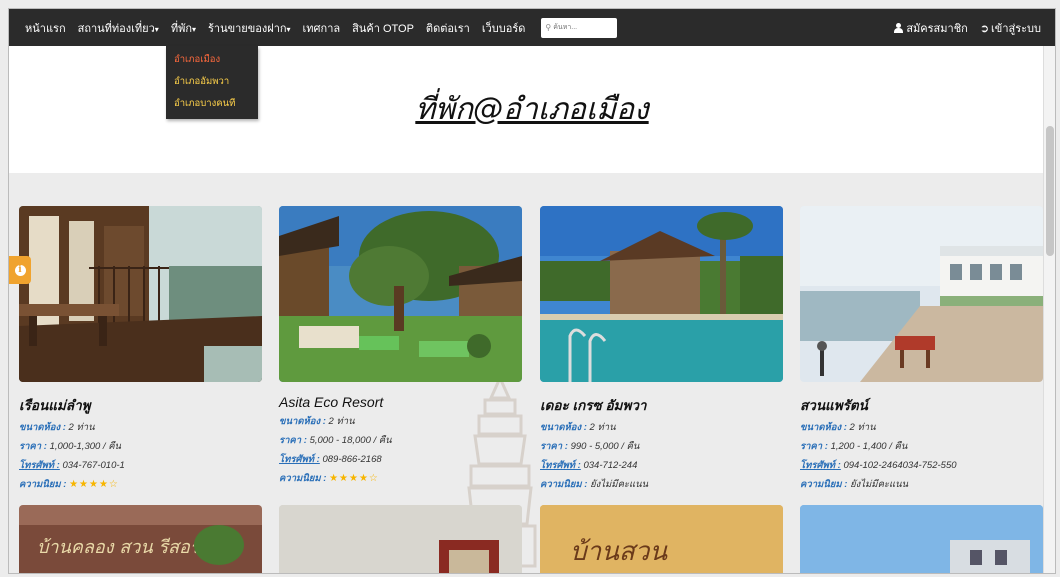 The image size is (1060, 577). I want to click on user-icon, so click(898, 27).